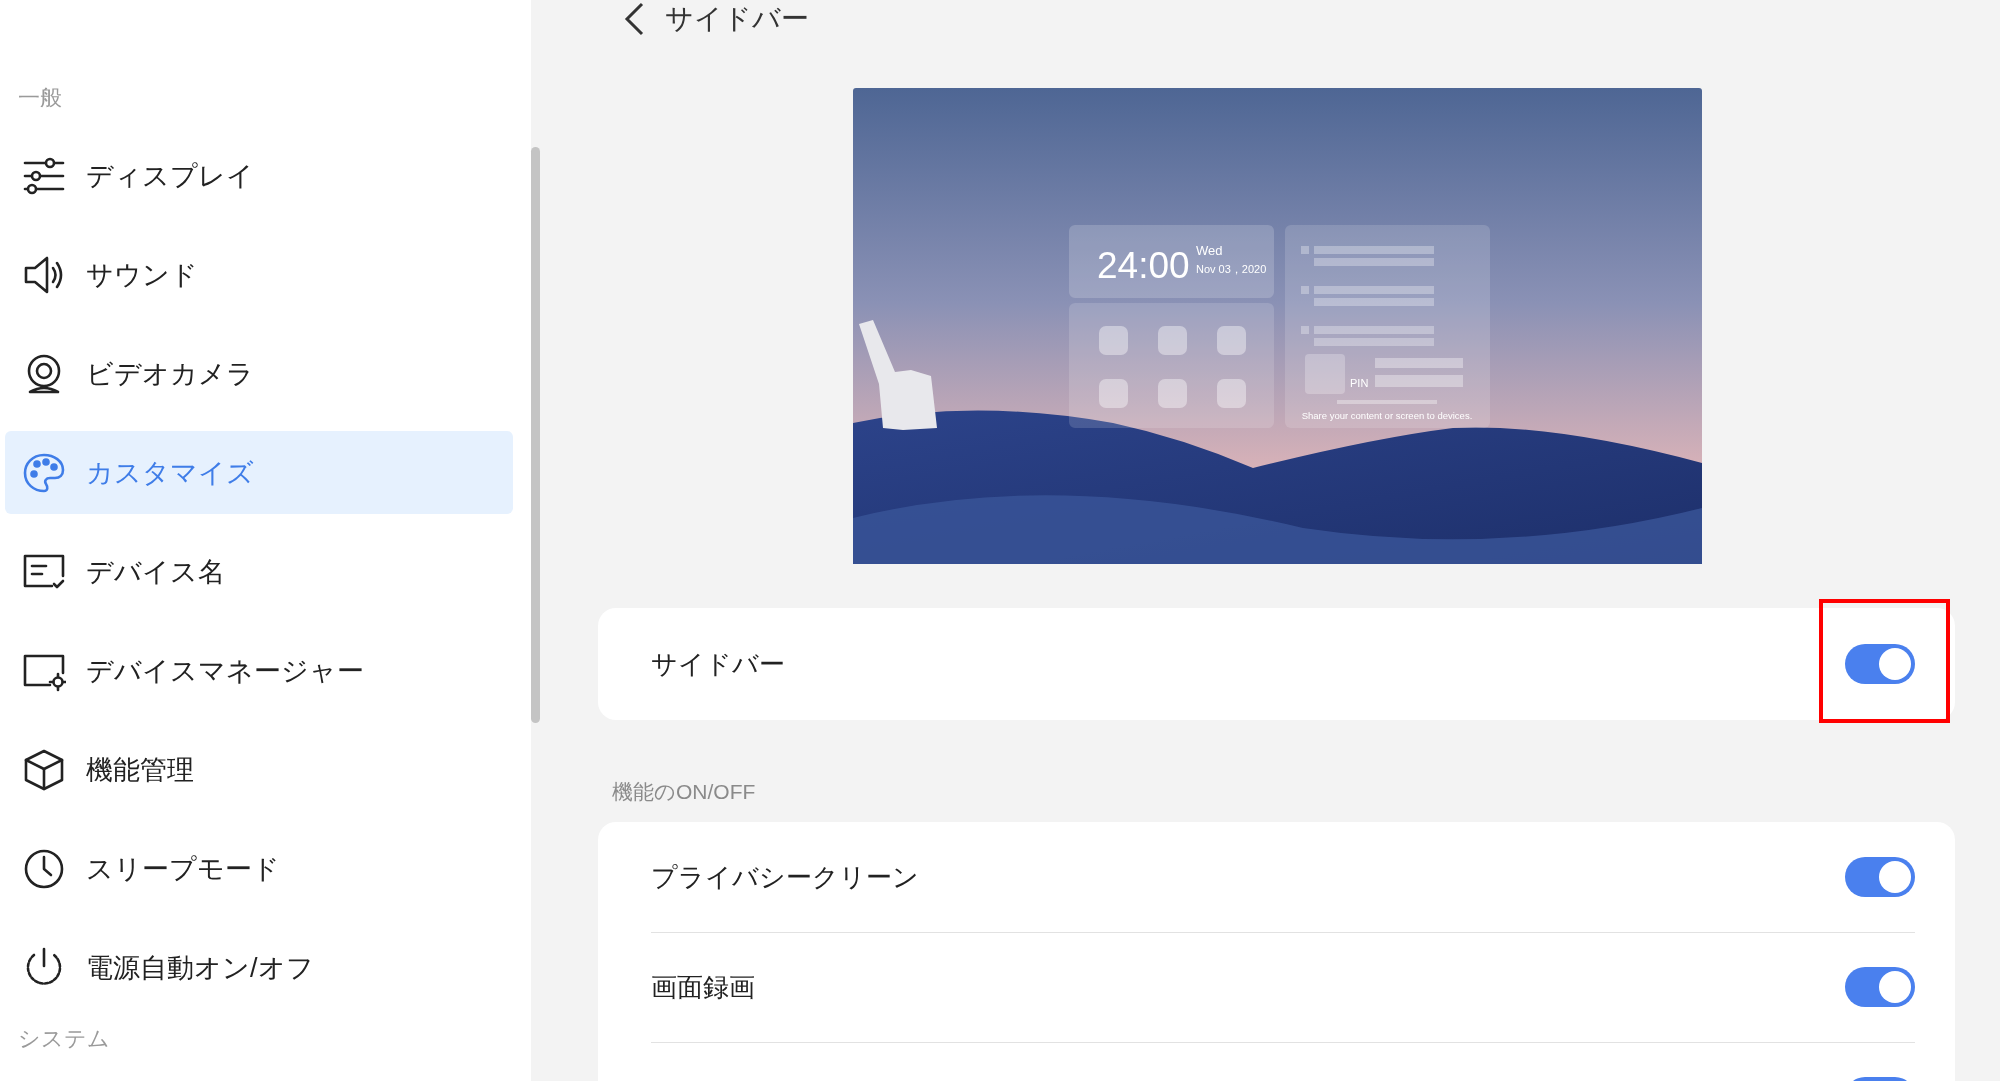  What do you see at coordinates (259, 373) in the screenshot?
I see `sidebar-item: ビデオカメラ` at bounding box center [259, 373].